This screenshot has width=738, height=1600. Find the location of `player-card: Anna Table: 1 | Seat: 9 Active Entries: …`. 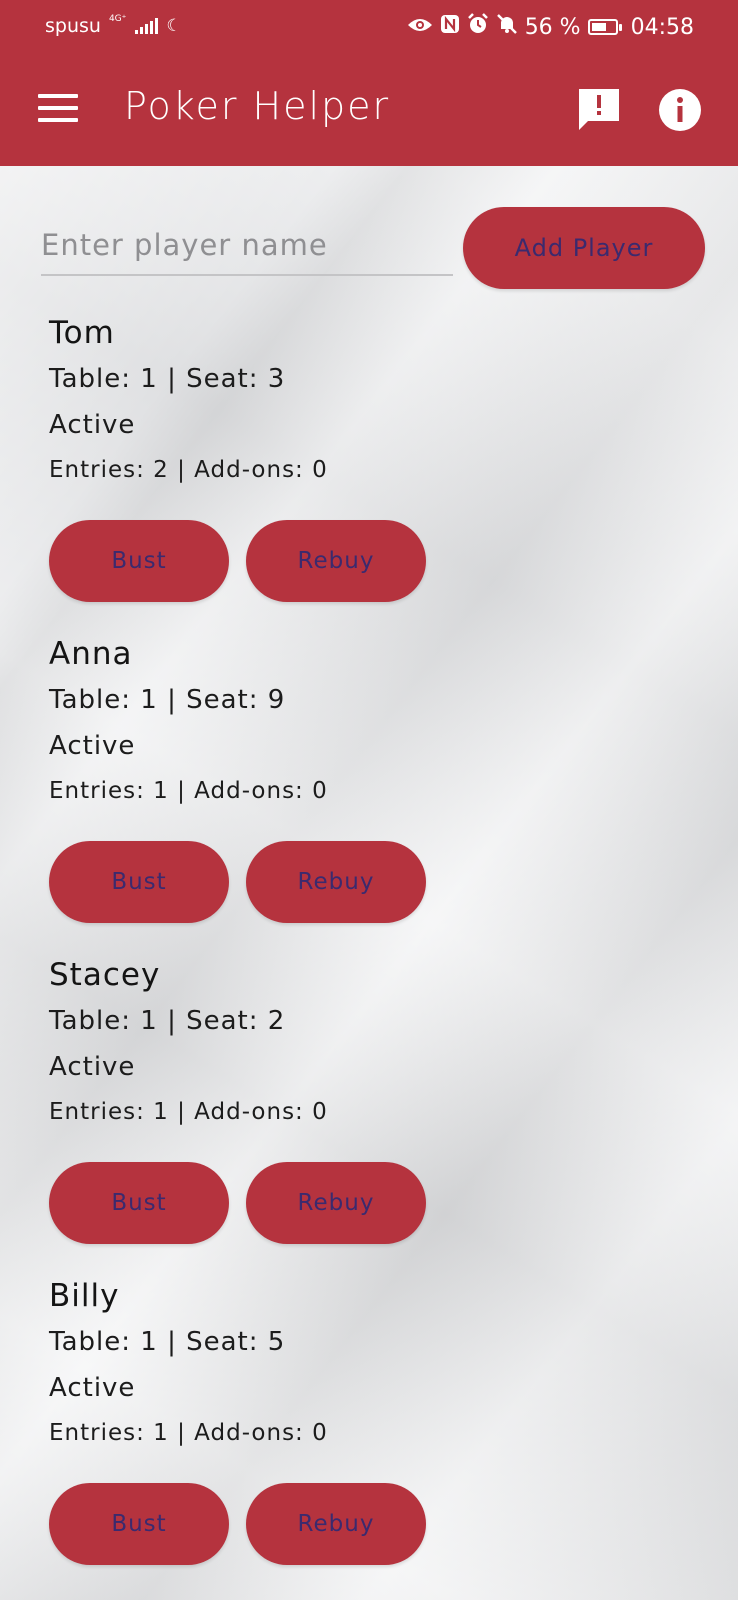

player-card: Anna Table: 1 | Seat: 9 Active Entries: … is located at coordinates (299, 777).